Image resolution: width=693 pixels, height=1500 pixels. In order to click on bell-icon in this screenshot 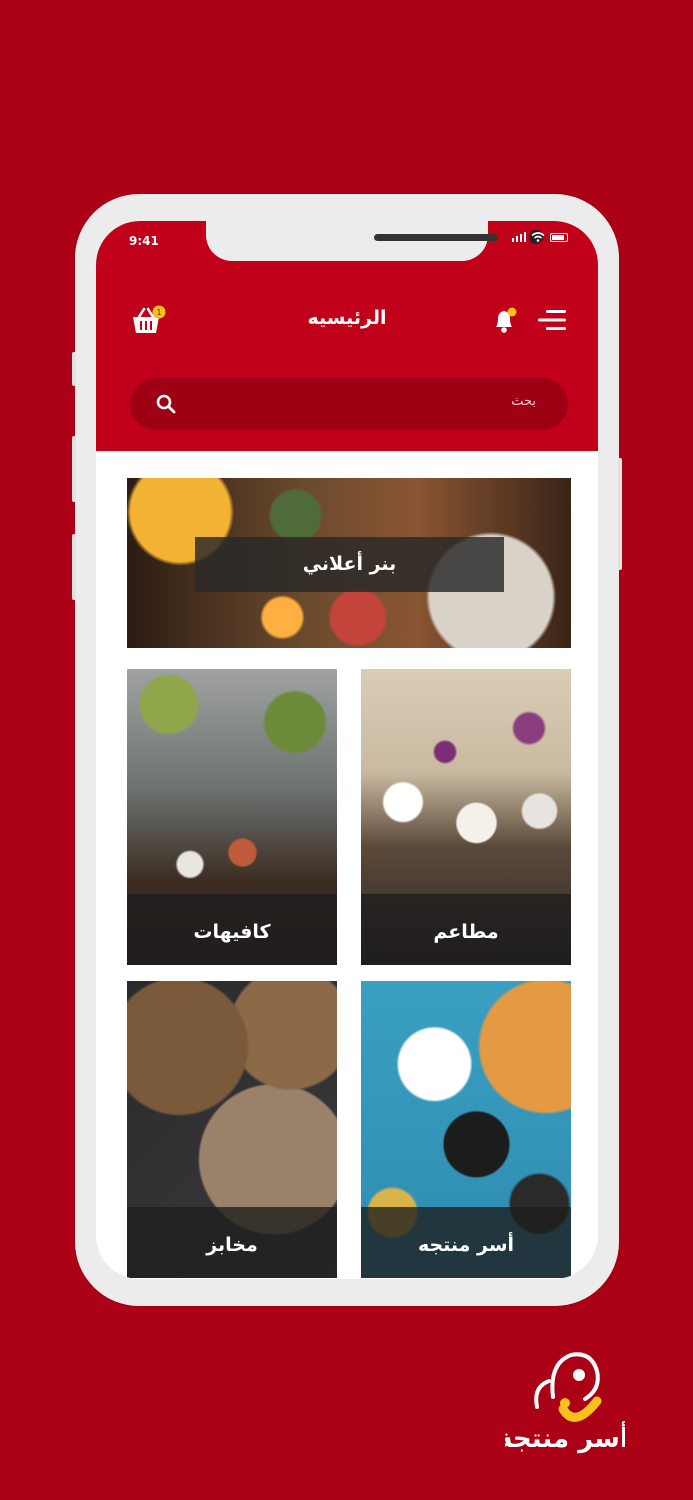, I will do `click(506, 320)`.